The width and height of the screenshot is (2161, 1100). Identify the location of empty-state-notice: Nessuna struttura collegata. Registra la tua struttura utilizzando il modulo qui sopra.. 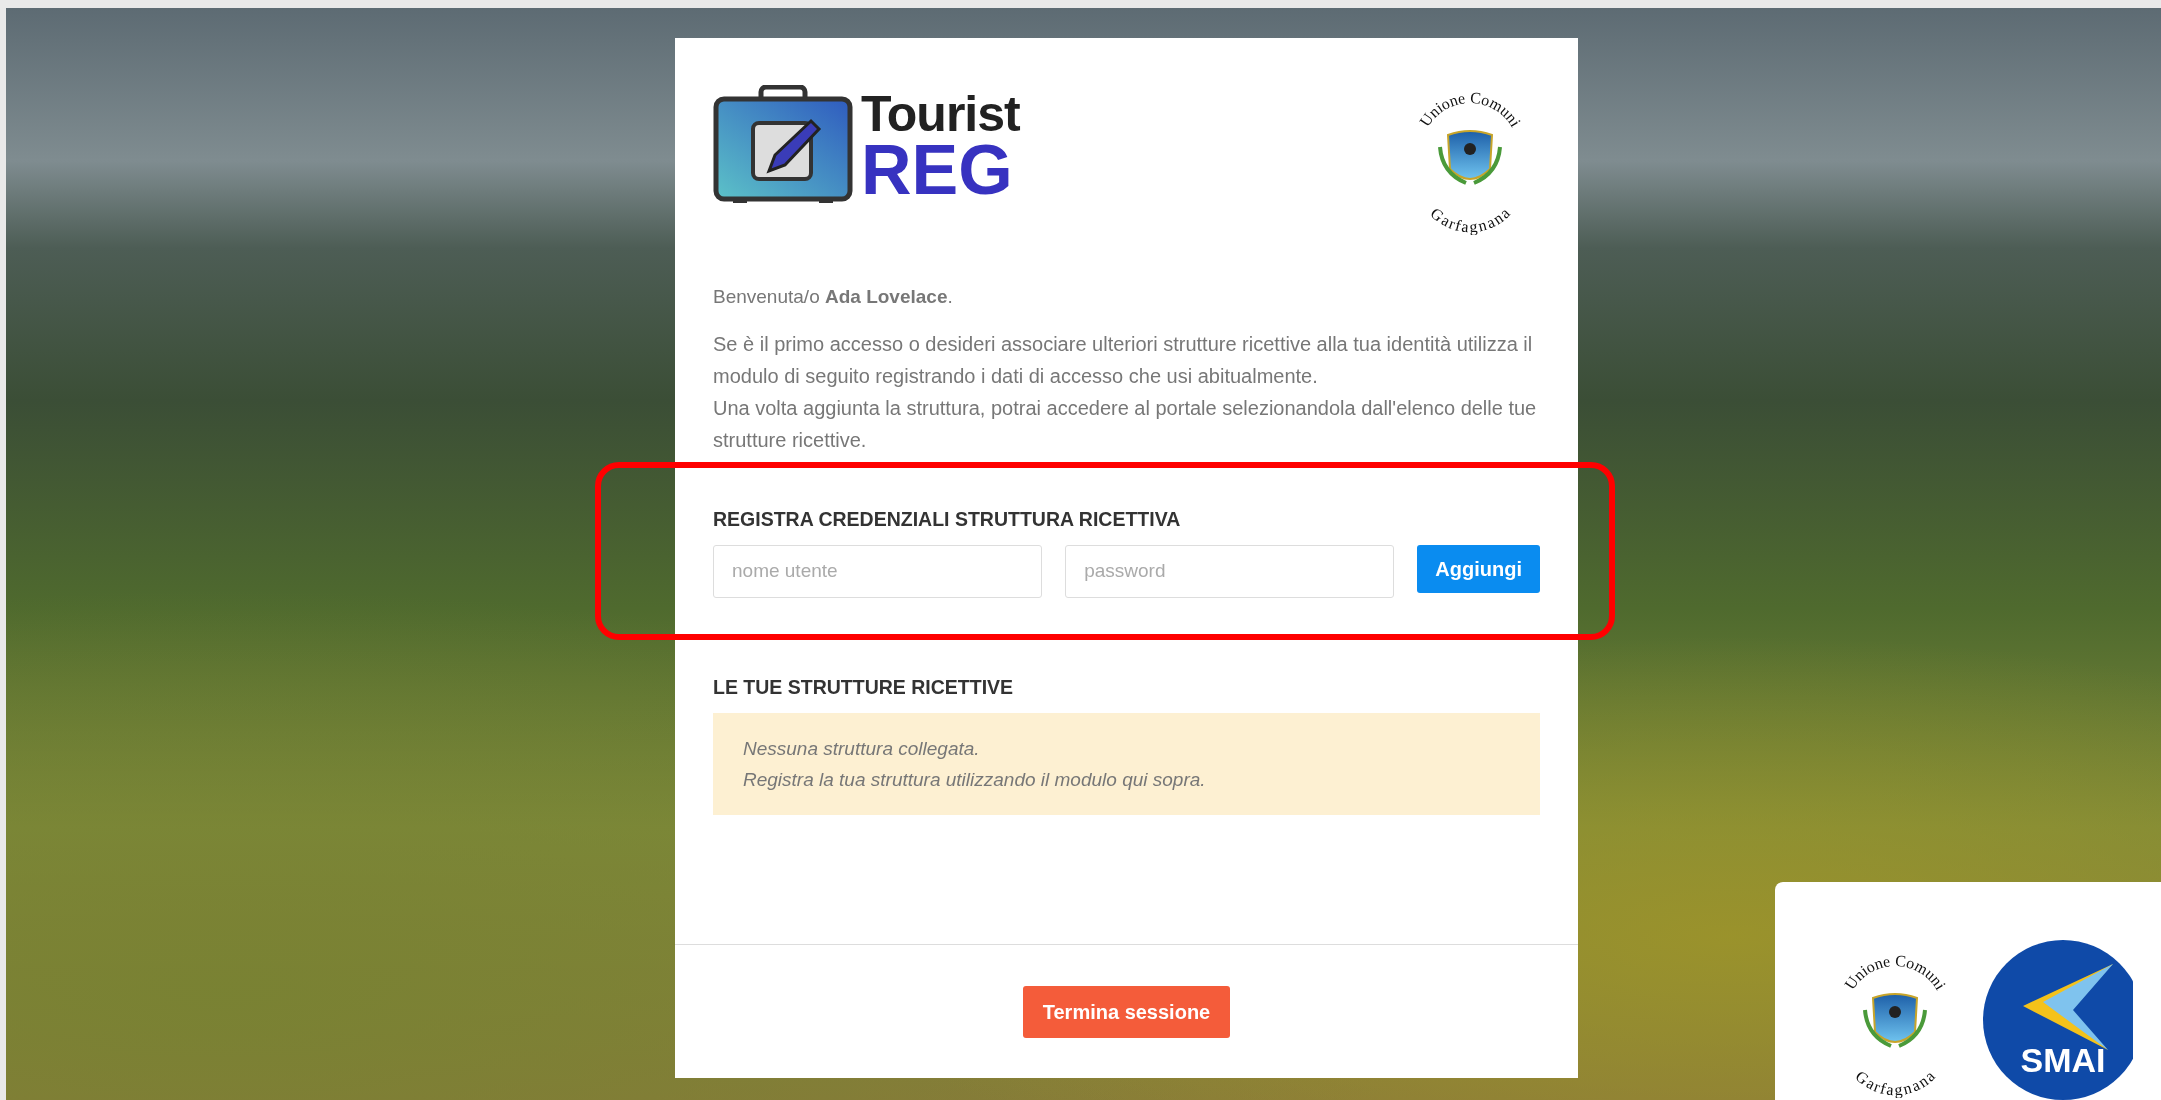
(1126, 764).